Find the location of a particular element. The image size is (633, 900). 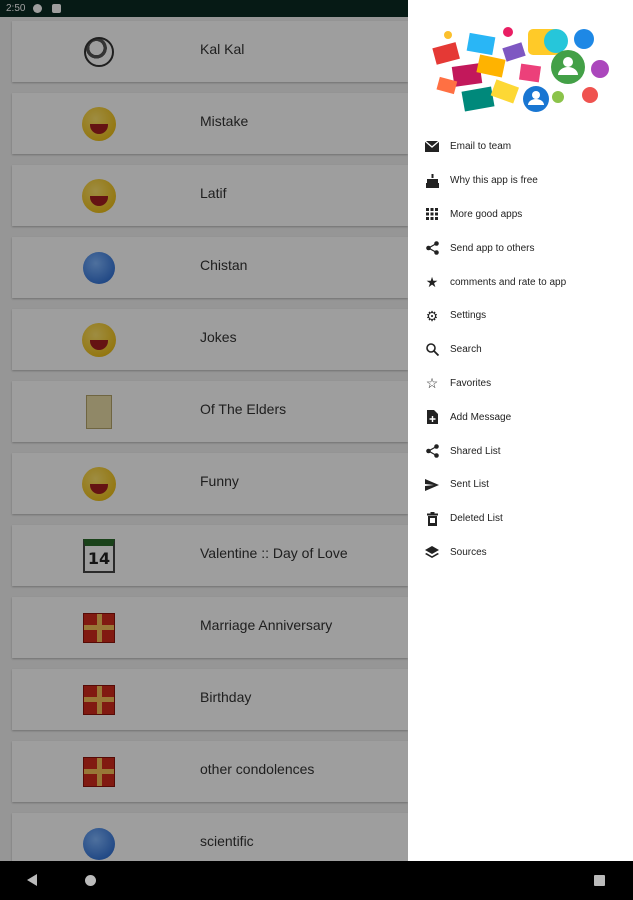

mail-icon is located at coordinates (432, 147).